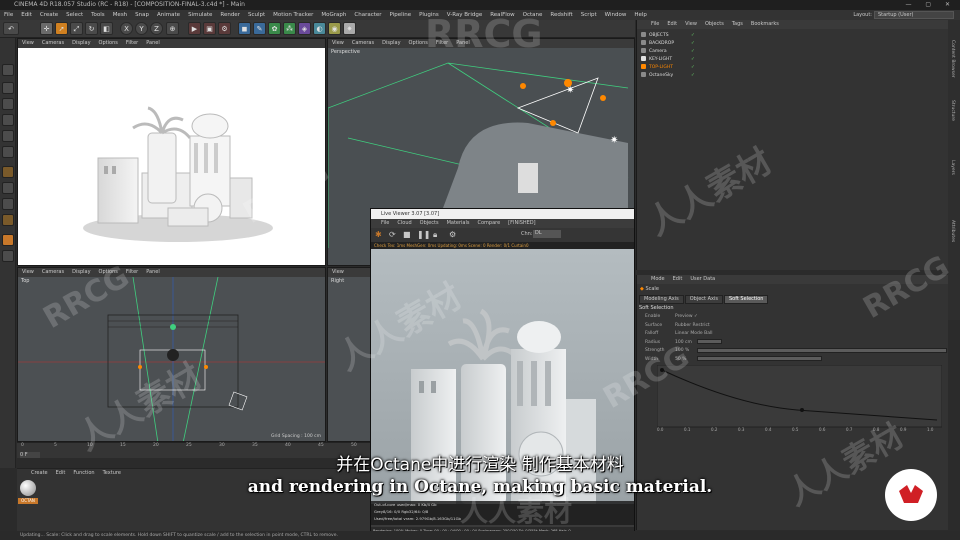  What do you see at coordinates (952, 59) in the screenshot?
I see `side-tab: Content Browser` at bounding box center [952, 59].